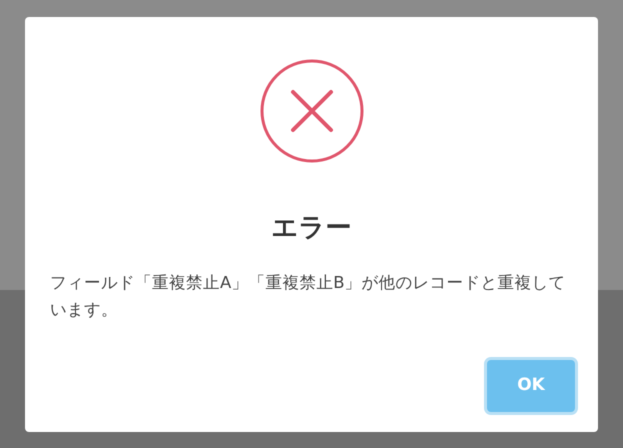  Describe the element at coordinates (308, 296) in the screenshot. I see `error-message: フィールド「重複禁止A」「重複禁止B」が他のレコードと重複しています。` at that location.